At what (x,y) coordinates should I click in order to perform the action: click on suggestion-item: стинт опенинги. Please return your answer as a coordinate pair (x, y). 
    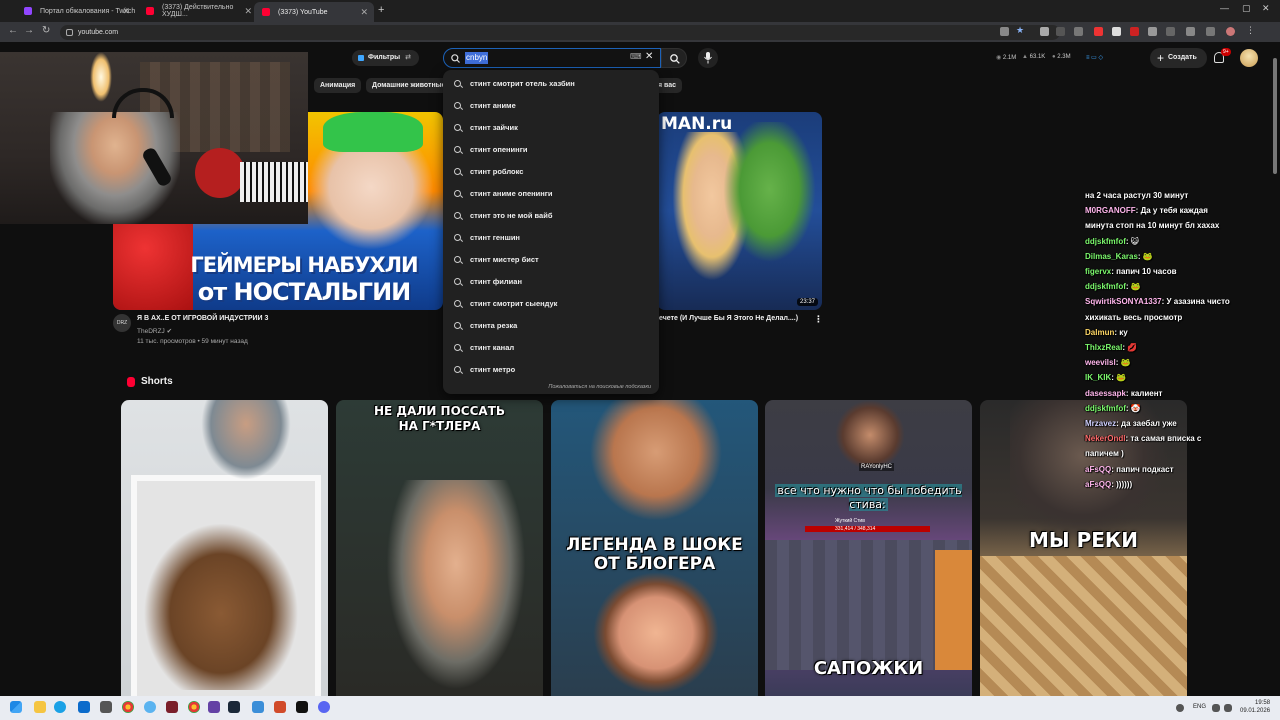
    Looking at the image, I should click on (551, 150).